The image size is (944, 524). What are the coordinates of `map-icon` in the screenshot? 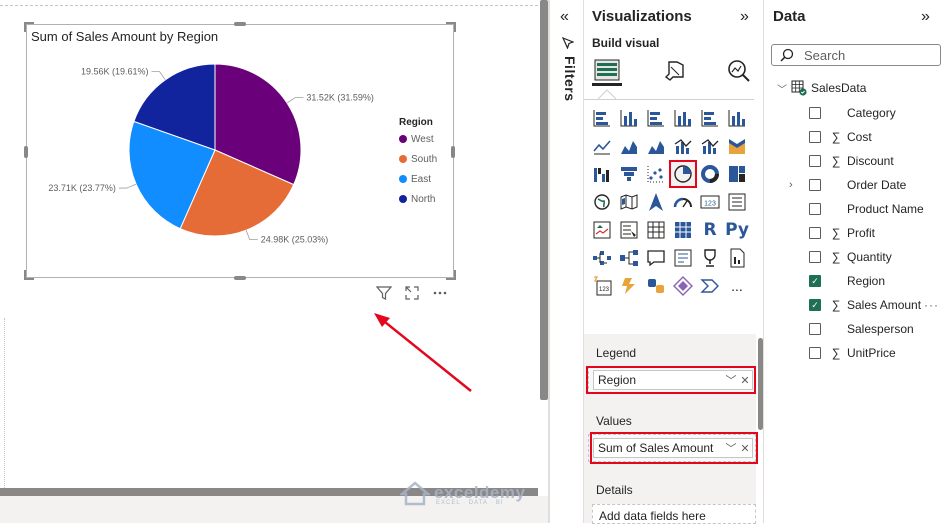 It's located at (602, 202).